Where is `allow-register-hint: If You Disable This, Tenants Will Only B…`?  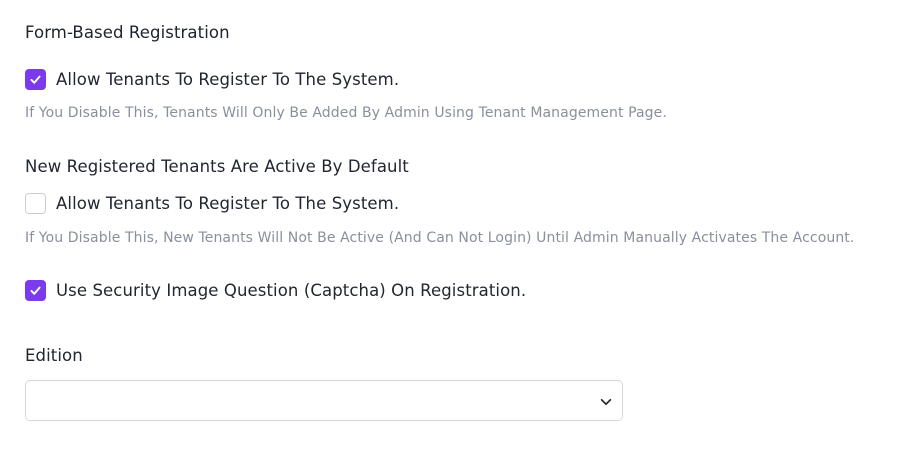 allow-register-hint: If You Disable This, Tenants Will Only B… is located at coordinates (346, 113).